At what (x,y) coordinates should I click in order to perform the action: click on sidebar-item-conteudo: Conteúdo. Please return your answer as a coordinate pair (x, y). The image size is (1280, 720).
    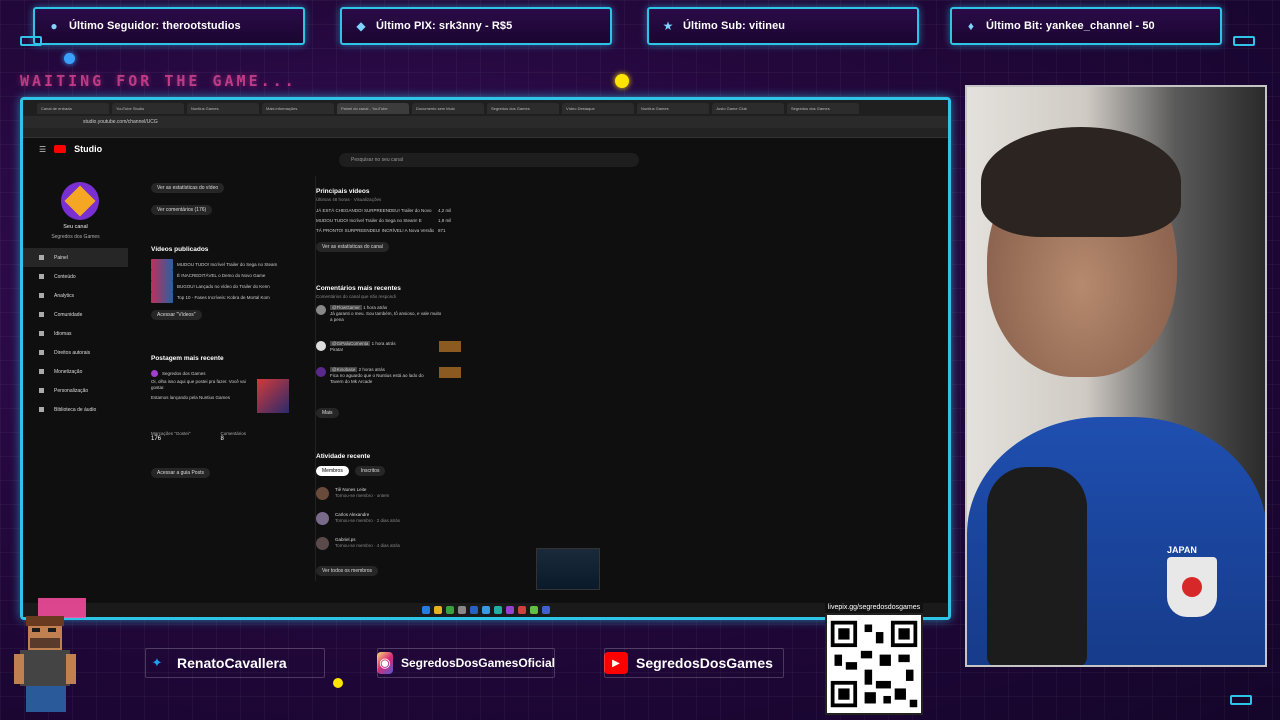
    Looking at the image, I should click on (75, 276).